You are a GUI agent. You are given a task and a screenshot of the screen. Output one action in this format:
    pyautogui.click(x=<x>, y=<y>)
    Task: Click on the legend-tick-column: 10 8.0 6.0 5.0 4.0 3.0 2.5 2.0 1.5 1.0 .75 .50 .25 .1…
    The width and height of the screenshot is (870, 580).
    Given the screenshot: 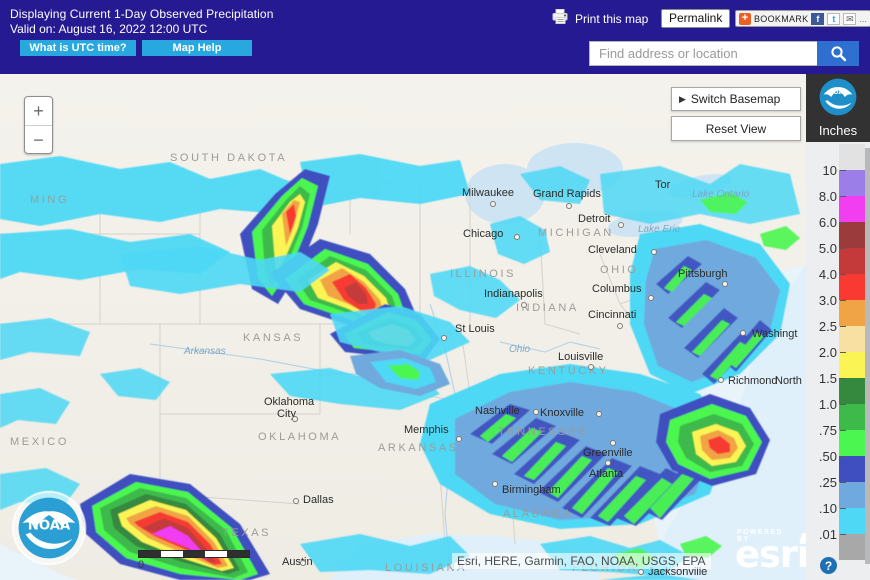 What is the action you would take?
    pyautogui.click(x=826, y=361)
    